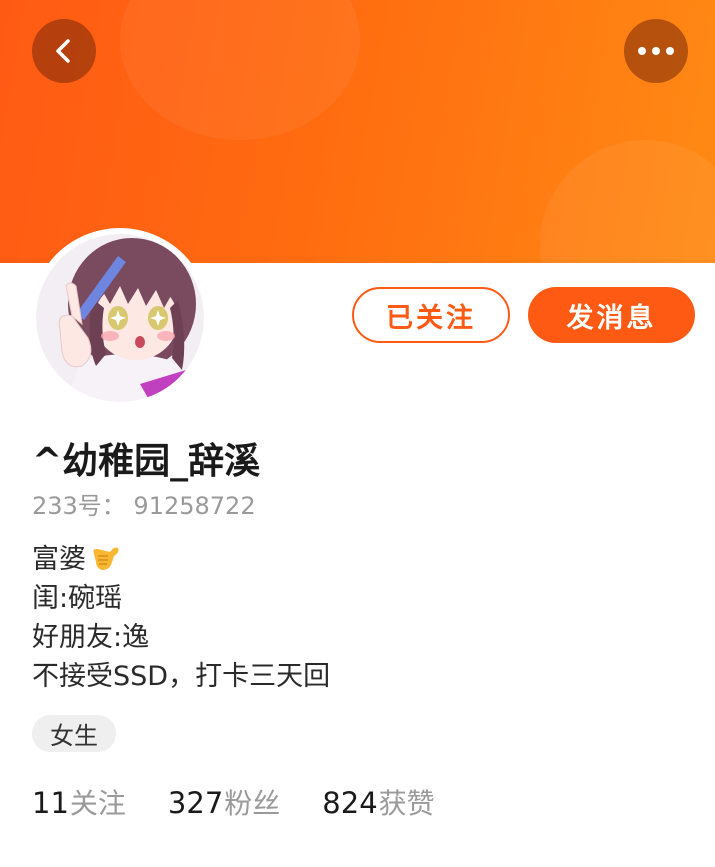 Image resolution: width=715 pixels, height=867 pixels. What do you see at coordinates (146, 461) in the screenshot?
I see `username: ^幼稚园_辞溪` at bounding box center [146, 461].